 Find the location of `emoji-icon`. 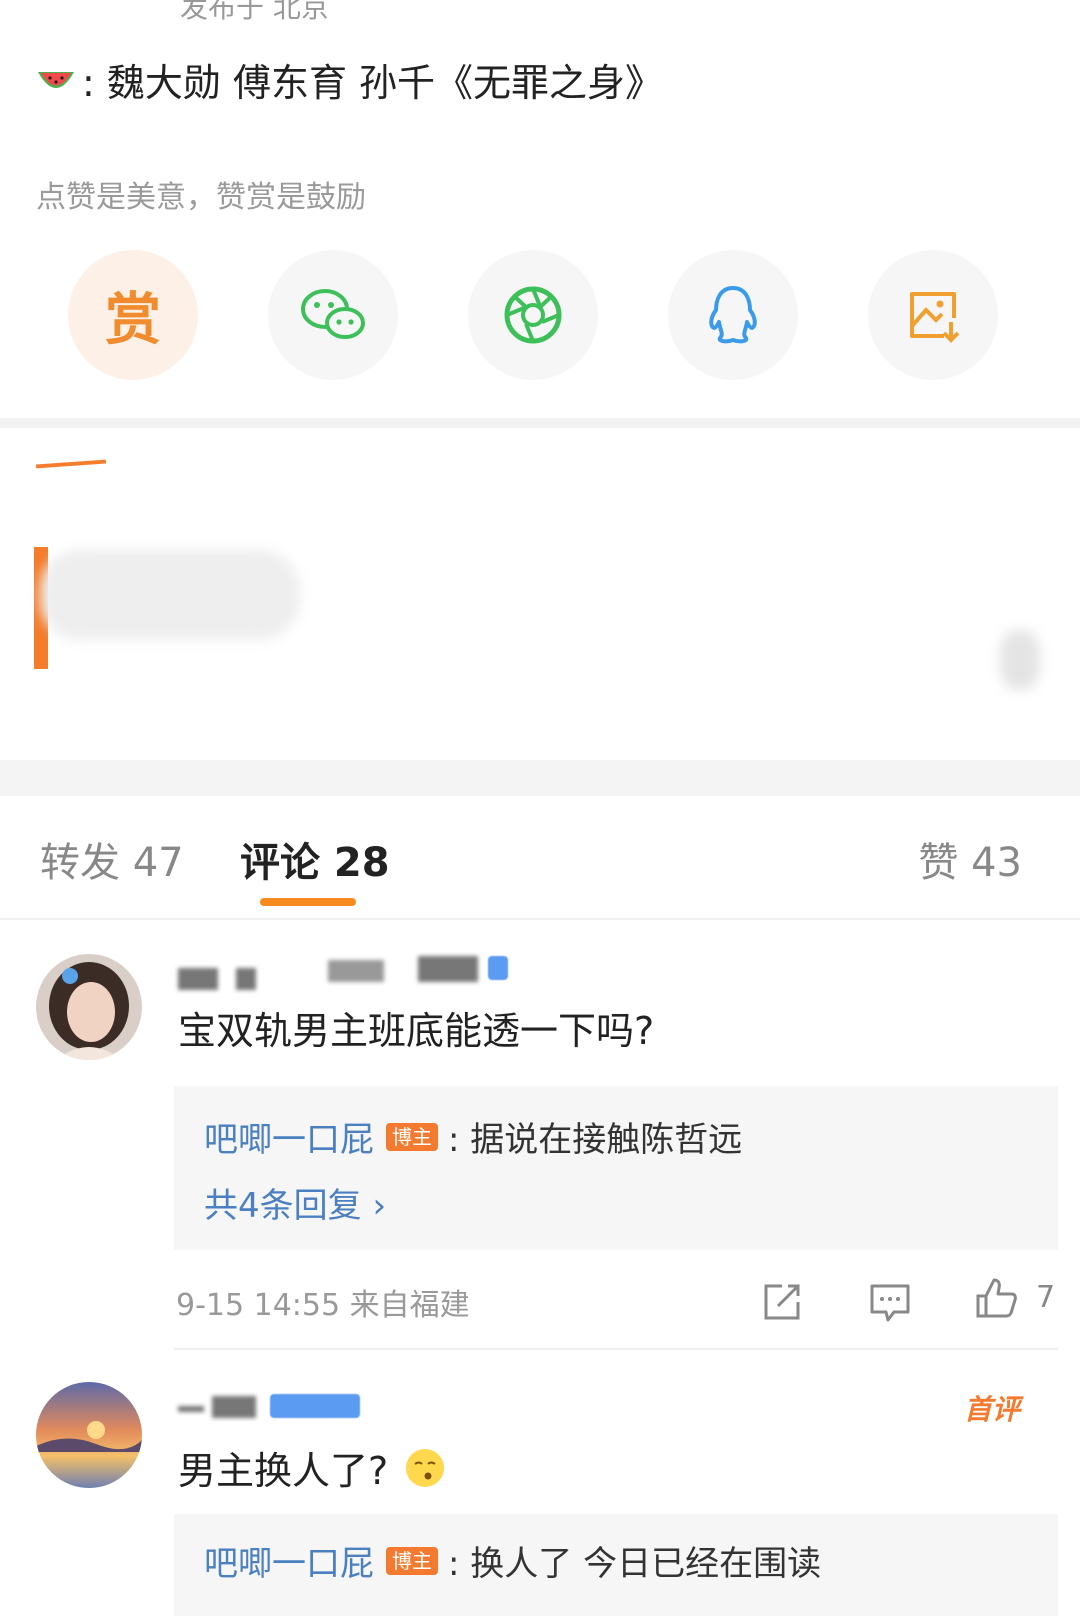

emoji-icon is located at coordinates (425, 1467).